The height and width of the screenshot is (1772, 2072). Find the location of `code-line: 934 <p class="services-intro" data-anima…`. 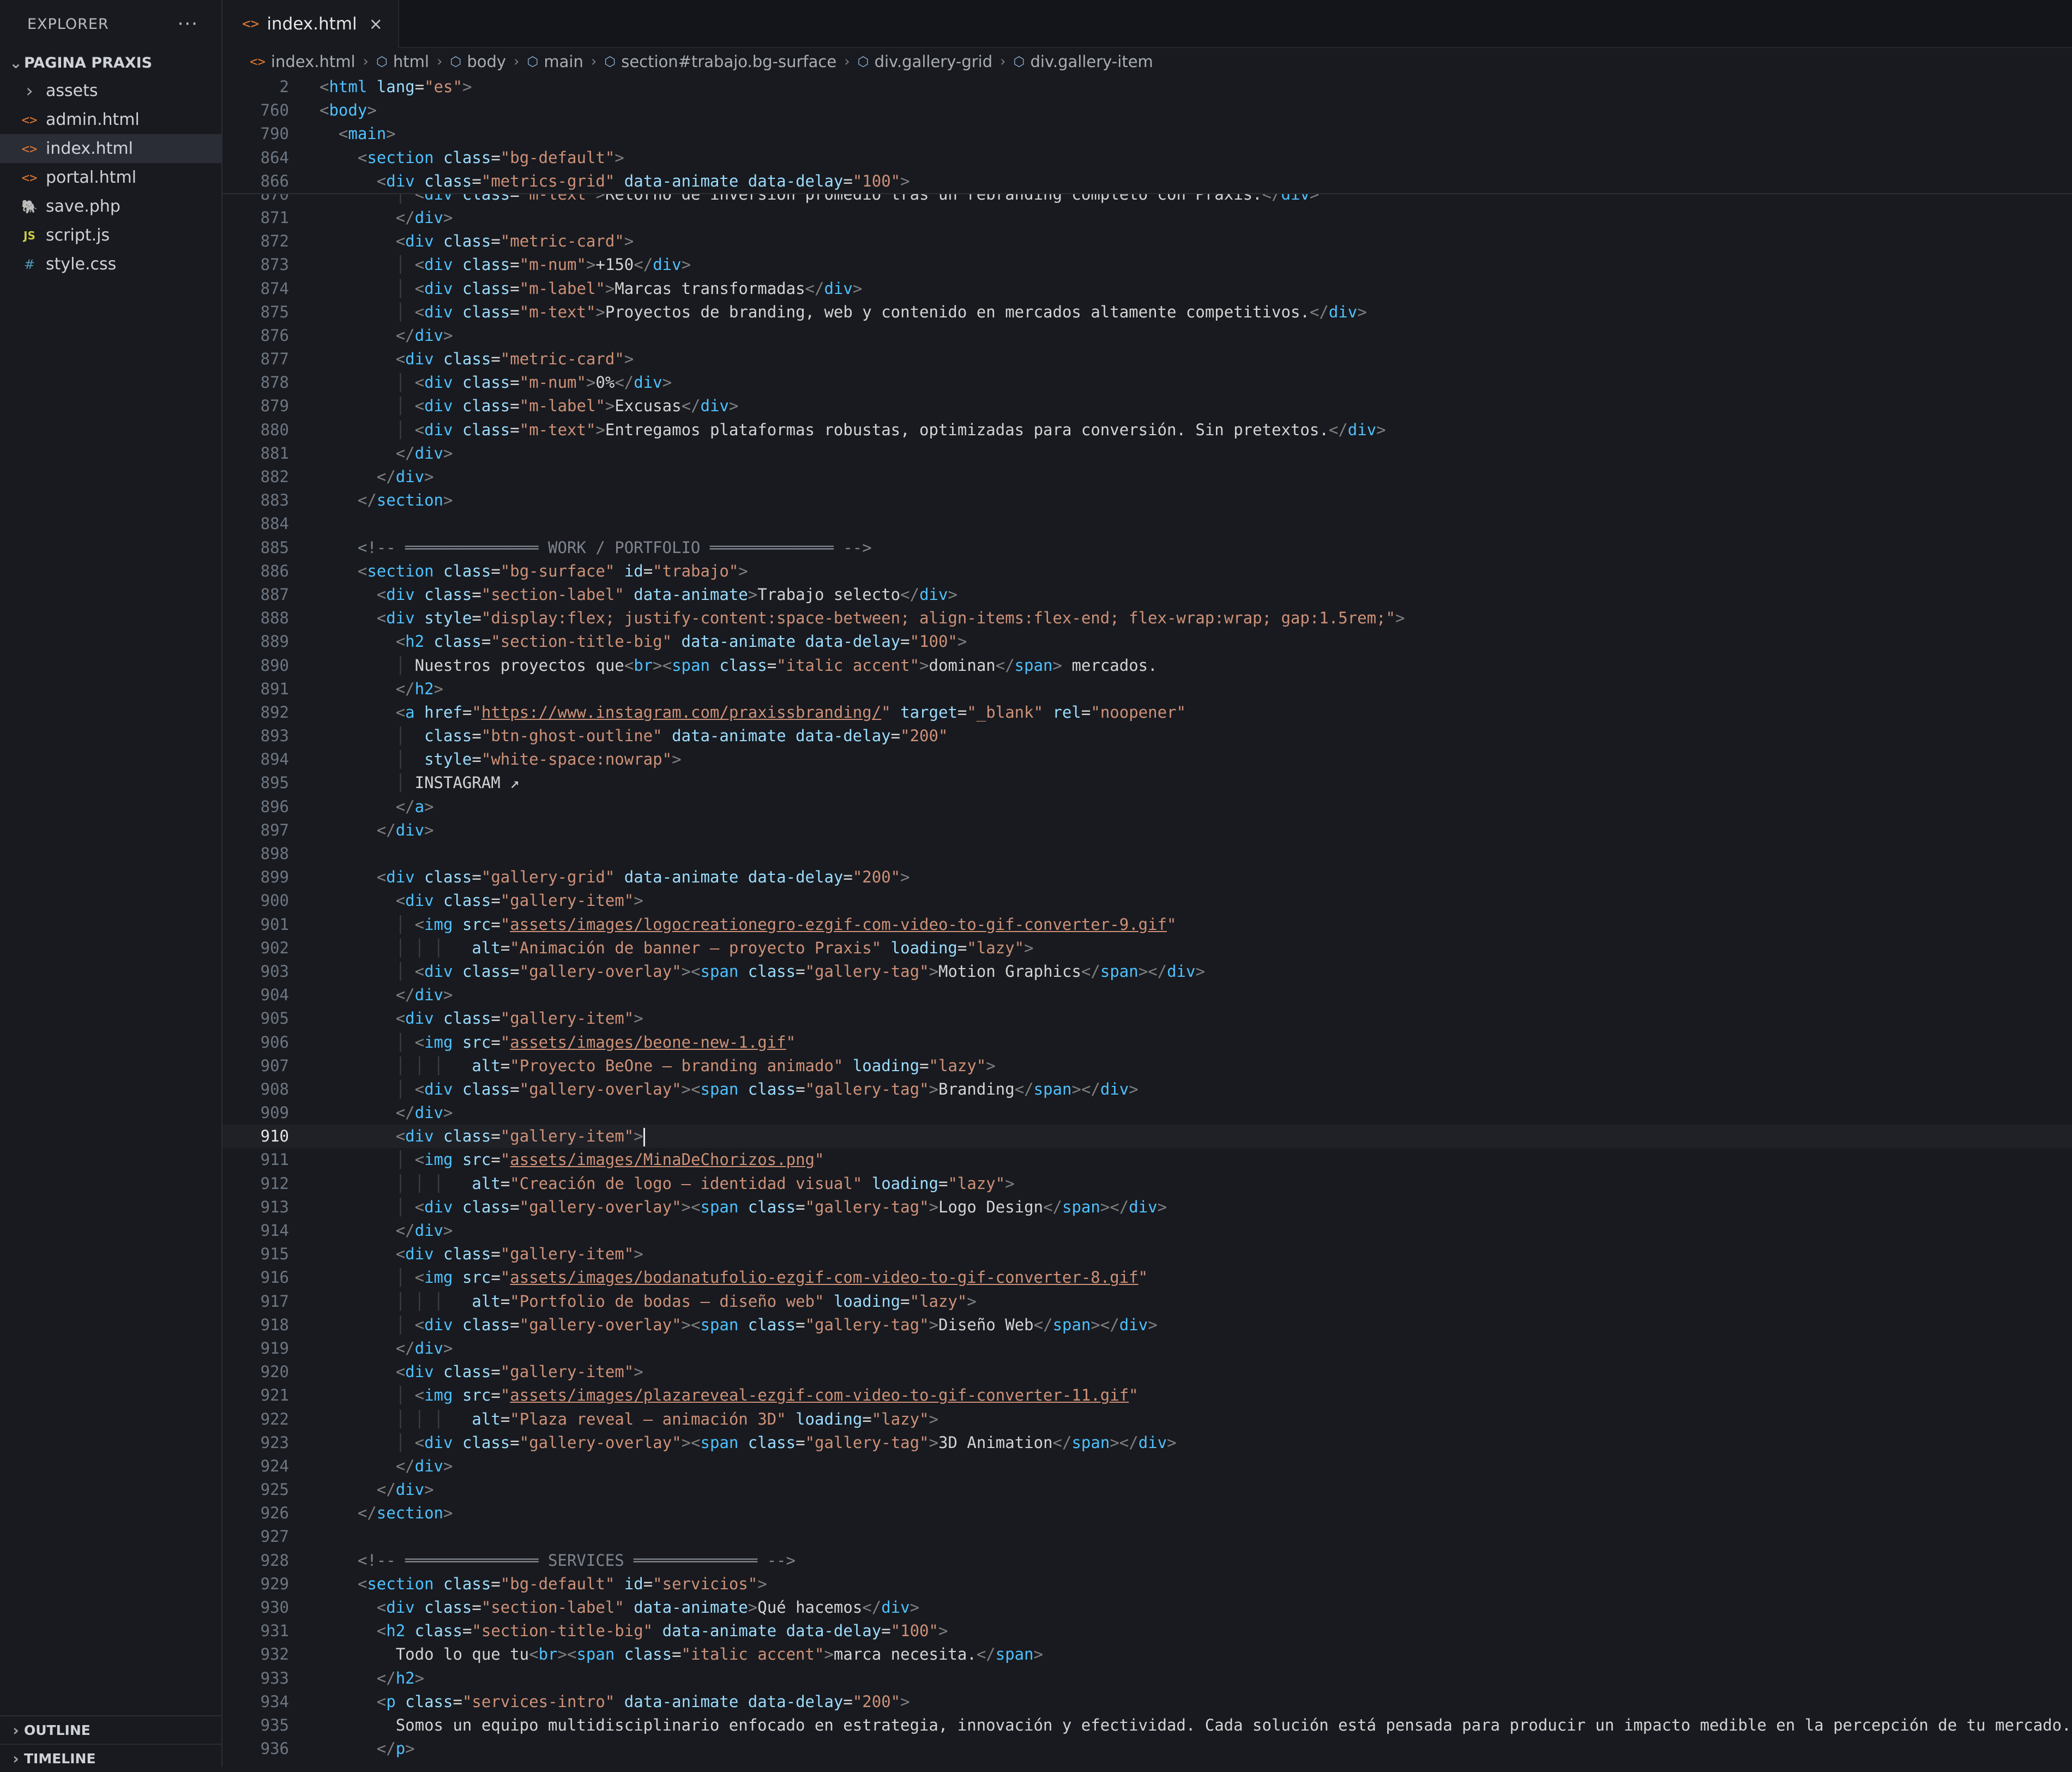

code-line: 934 <p class="services-intro" data-anima… is located at coordinates (1147, 1702).